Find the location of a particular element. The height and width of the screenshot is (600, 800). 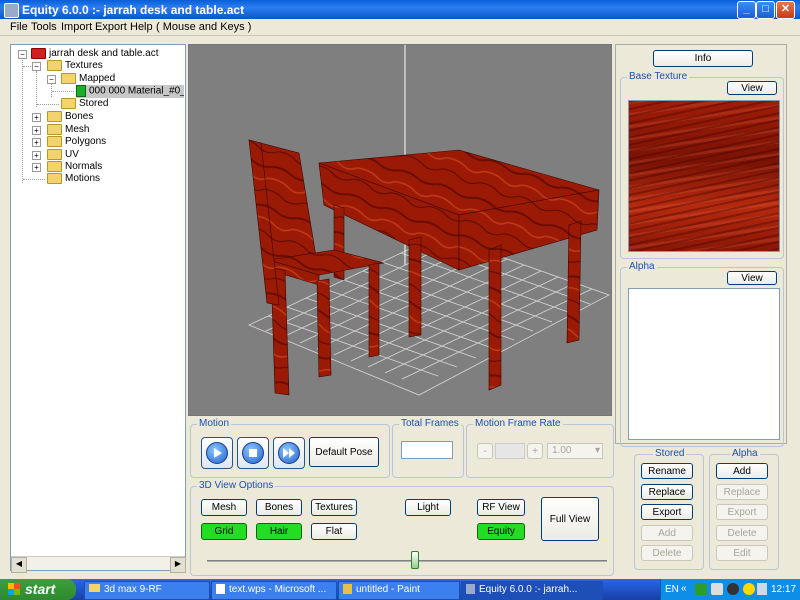

tree-item-mapped: Mapped is located at coordinates (88, 78).